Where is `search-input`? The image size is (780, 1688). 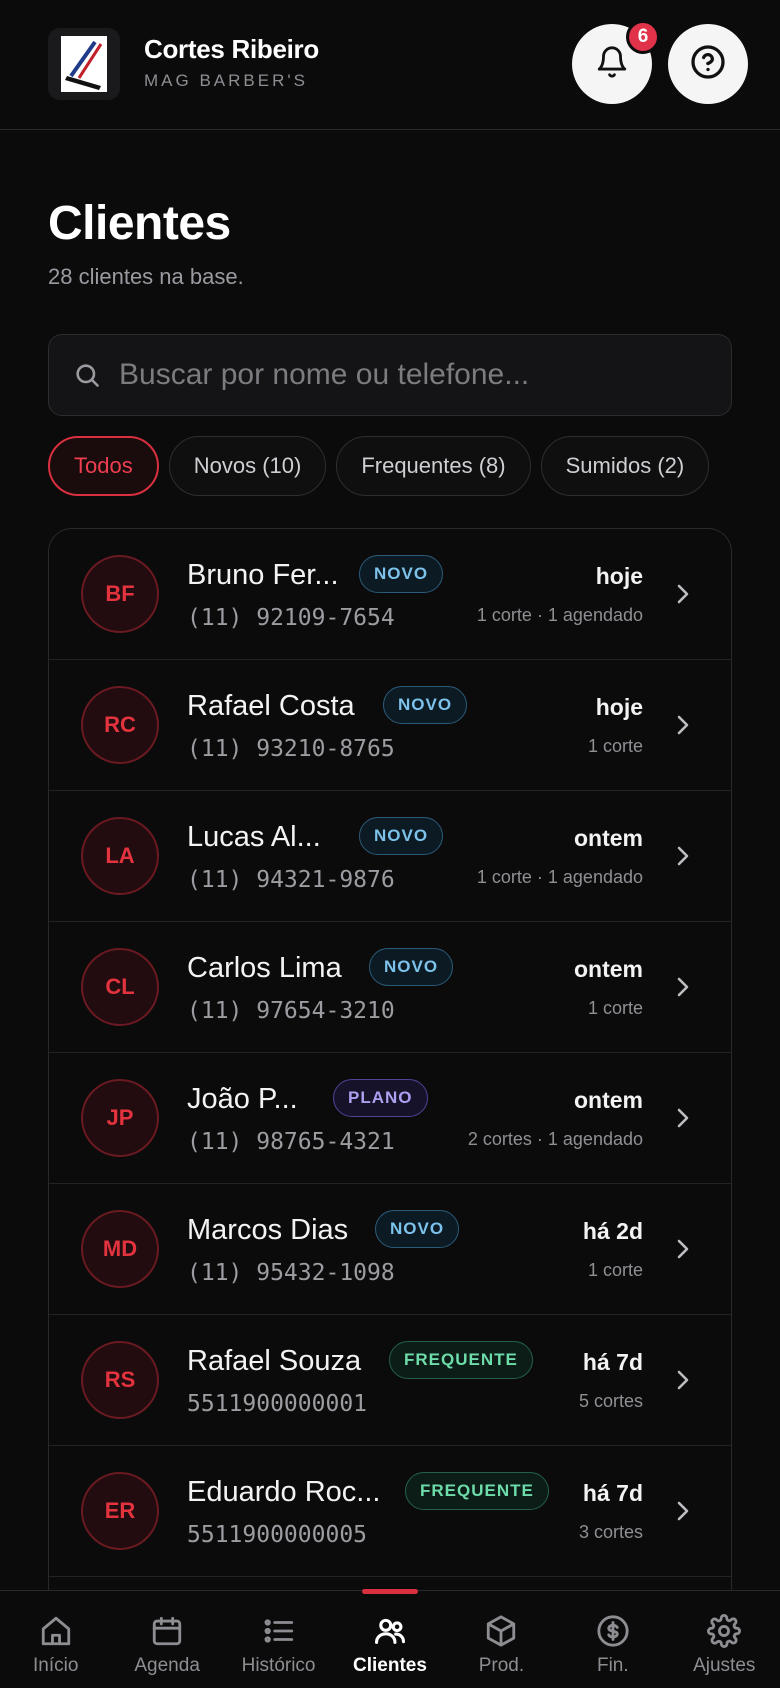 search-input is located at coordinates (409, 375).